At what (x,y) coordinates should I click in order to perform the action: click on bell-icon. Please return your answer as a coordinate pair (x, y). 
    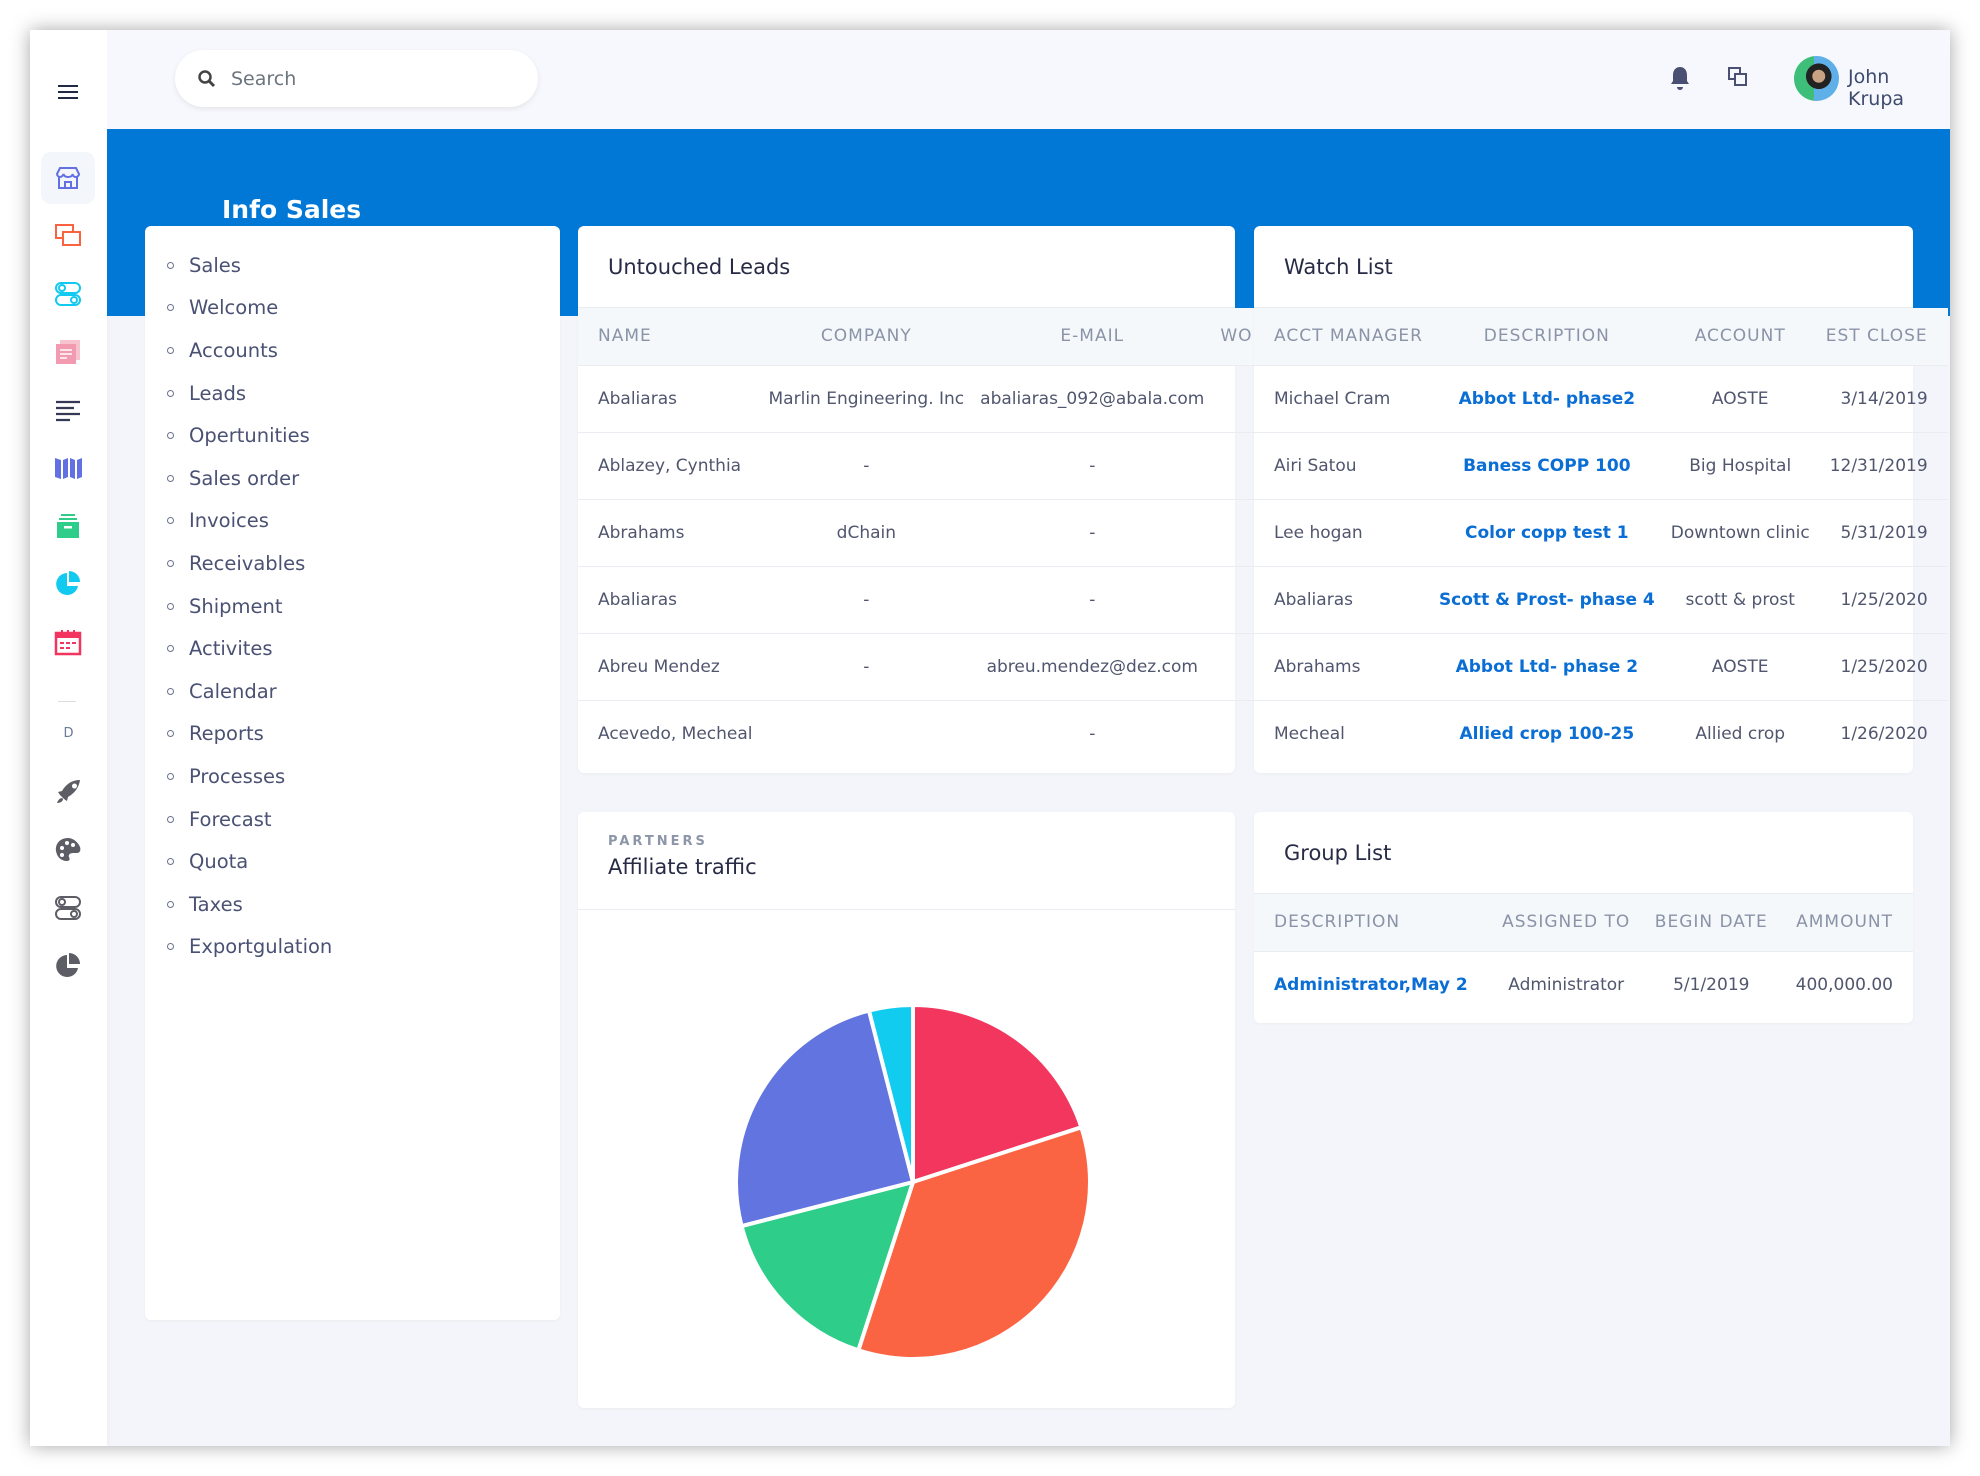
    Looking at the image, I should click on (1680, 78).